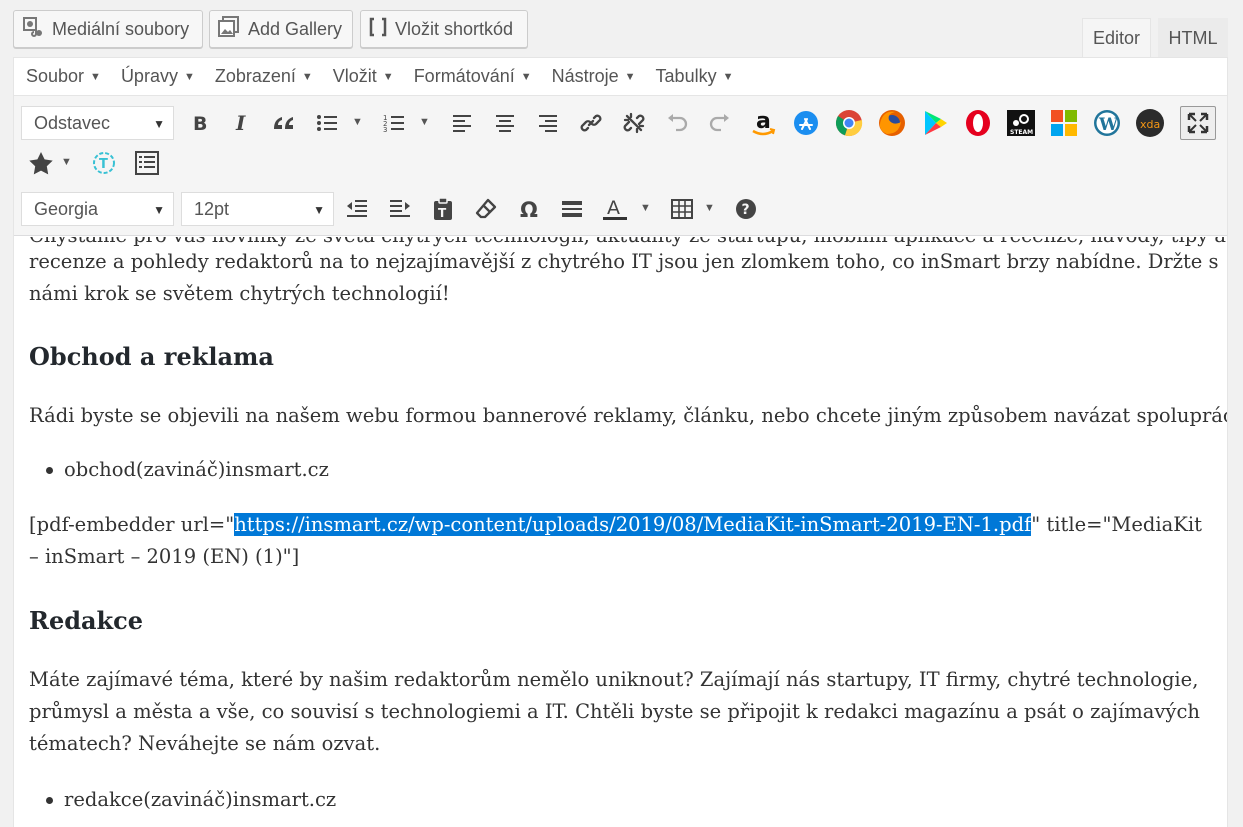  Describe the element at coordinates (257, 209) in the screenshot. I see `font-size-select: 12pt ▼` at that location.